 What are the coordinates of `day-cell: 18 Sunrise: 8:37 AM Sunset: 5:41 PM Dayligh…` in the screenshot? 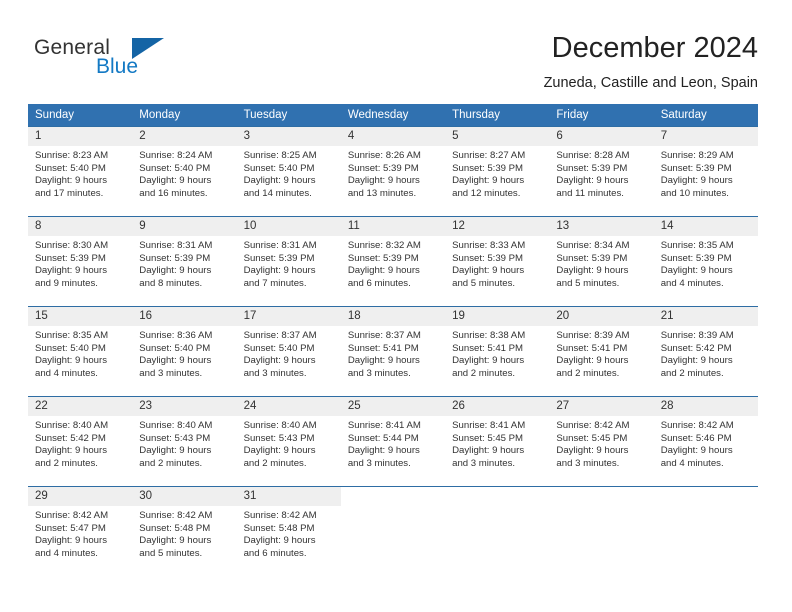 It's located at (393, 351).